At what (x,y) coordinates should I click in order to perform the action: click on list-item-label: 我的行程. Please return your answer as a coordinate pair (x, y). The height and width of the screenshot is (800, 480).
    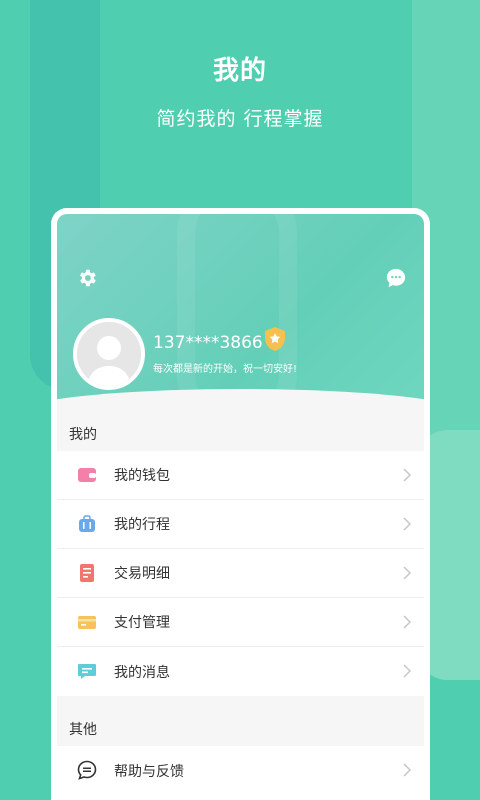
    Looking at the image, I should click on (142, 525).